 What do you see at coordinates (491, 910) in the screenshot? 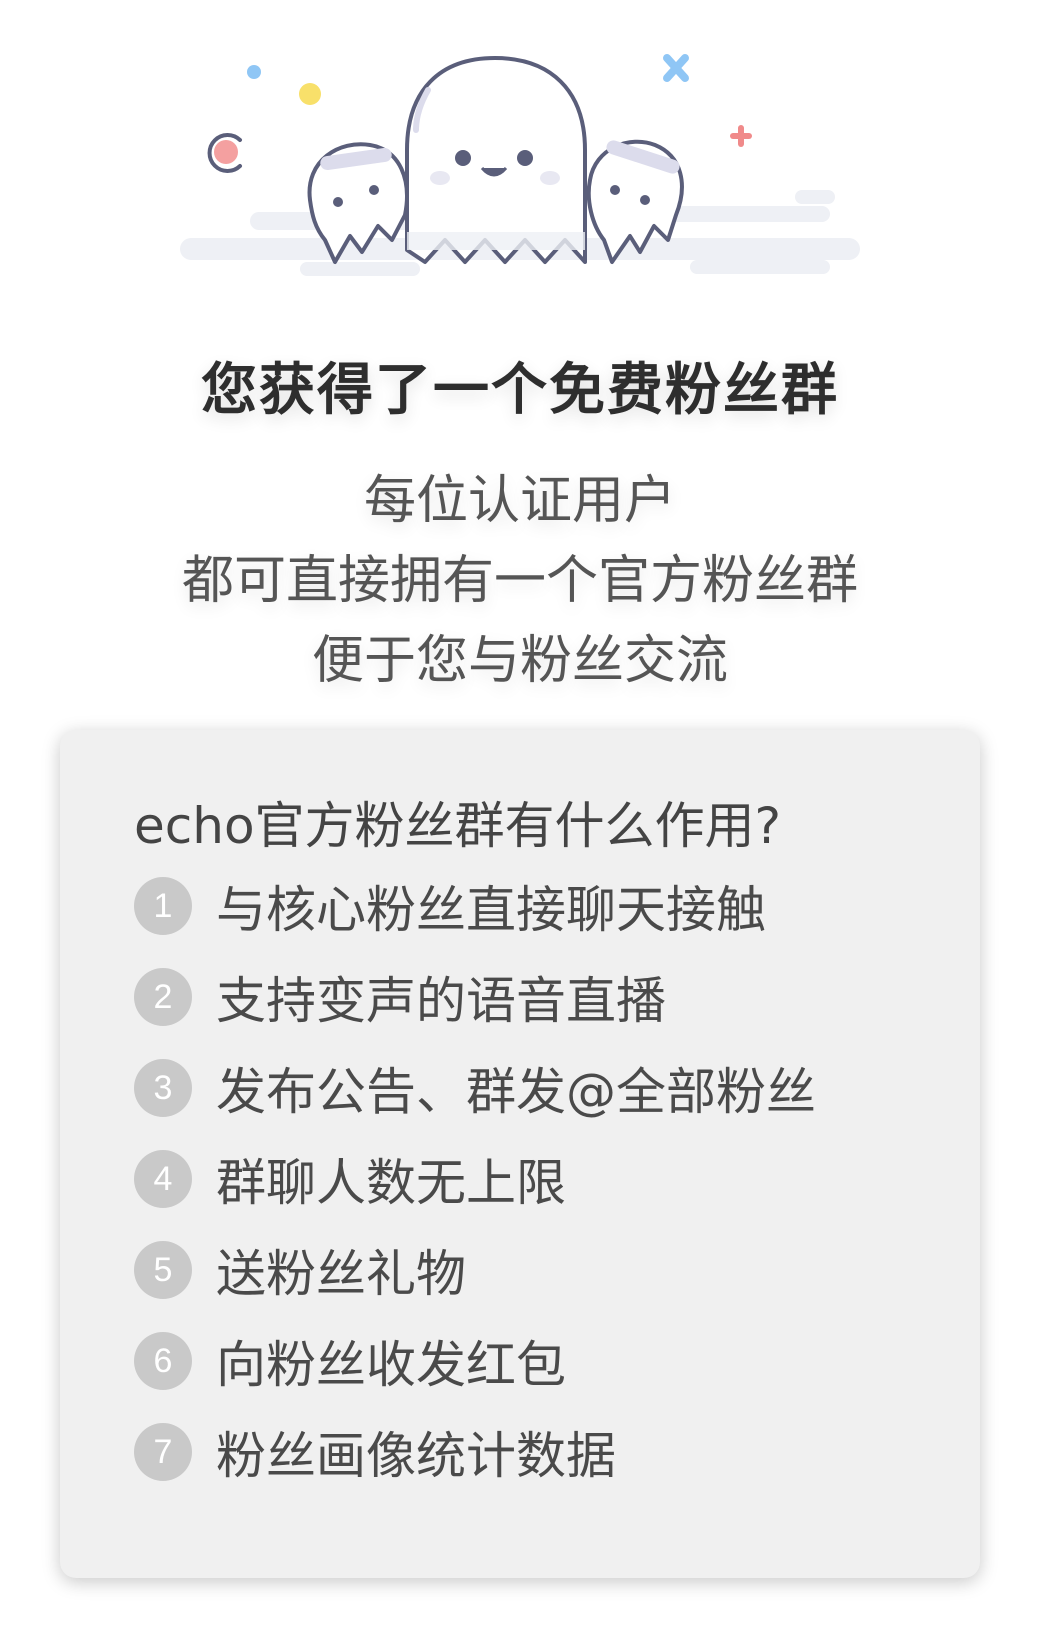
I see `feature-text: 与核心粉丝直接聊天接触` at bounding box center [491, 910].